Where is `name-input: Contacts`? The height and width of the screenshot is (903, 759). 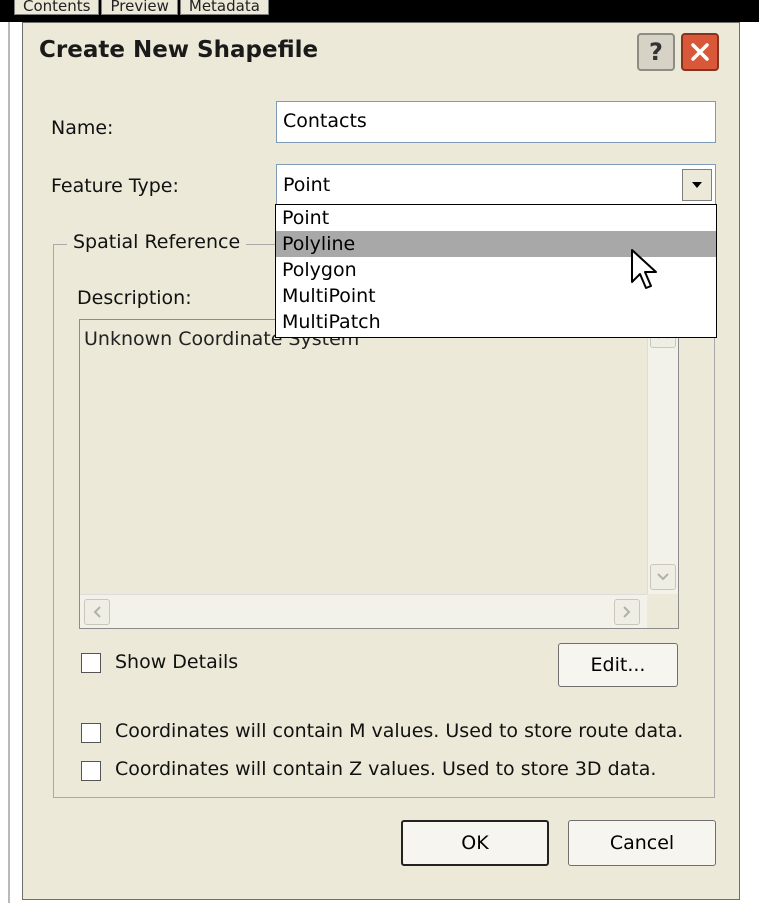
name-input: Contacts is located at coordinates (496, 122).